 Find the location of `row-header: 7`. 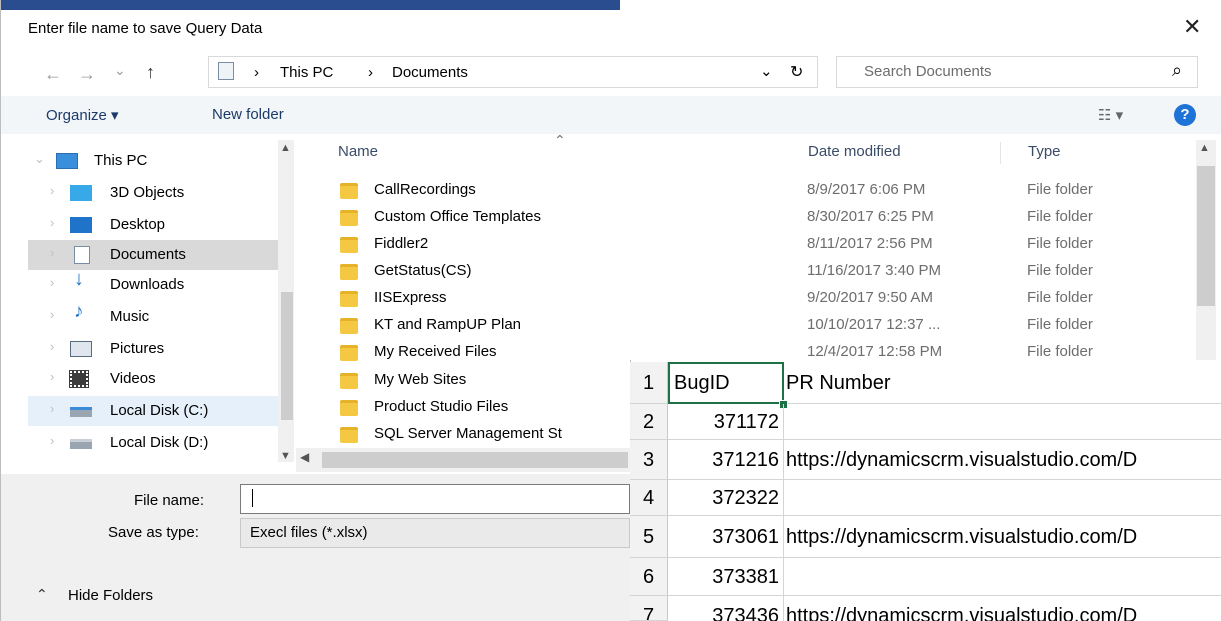

row-header: 7 is located at coordinates (649, 608).